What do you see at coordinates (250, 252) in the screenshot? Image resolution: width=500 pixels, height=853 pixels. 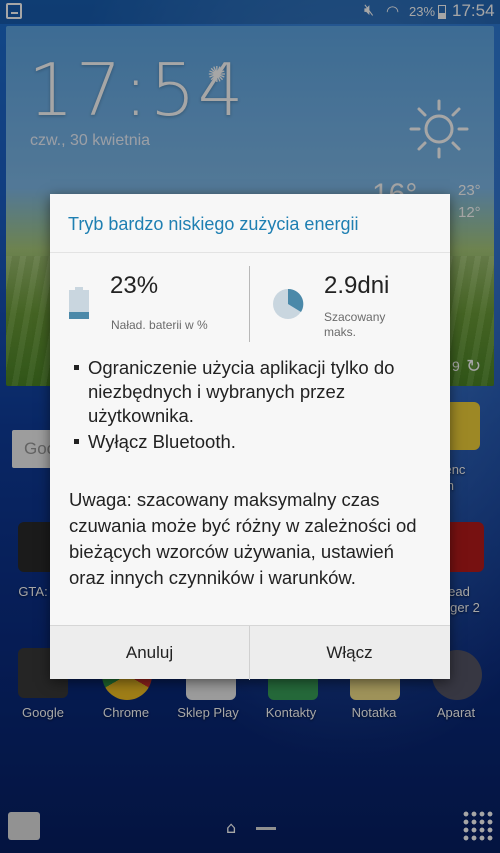 I see `title-divider` at bounding box center [250, 252].